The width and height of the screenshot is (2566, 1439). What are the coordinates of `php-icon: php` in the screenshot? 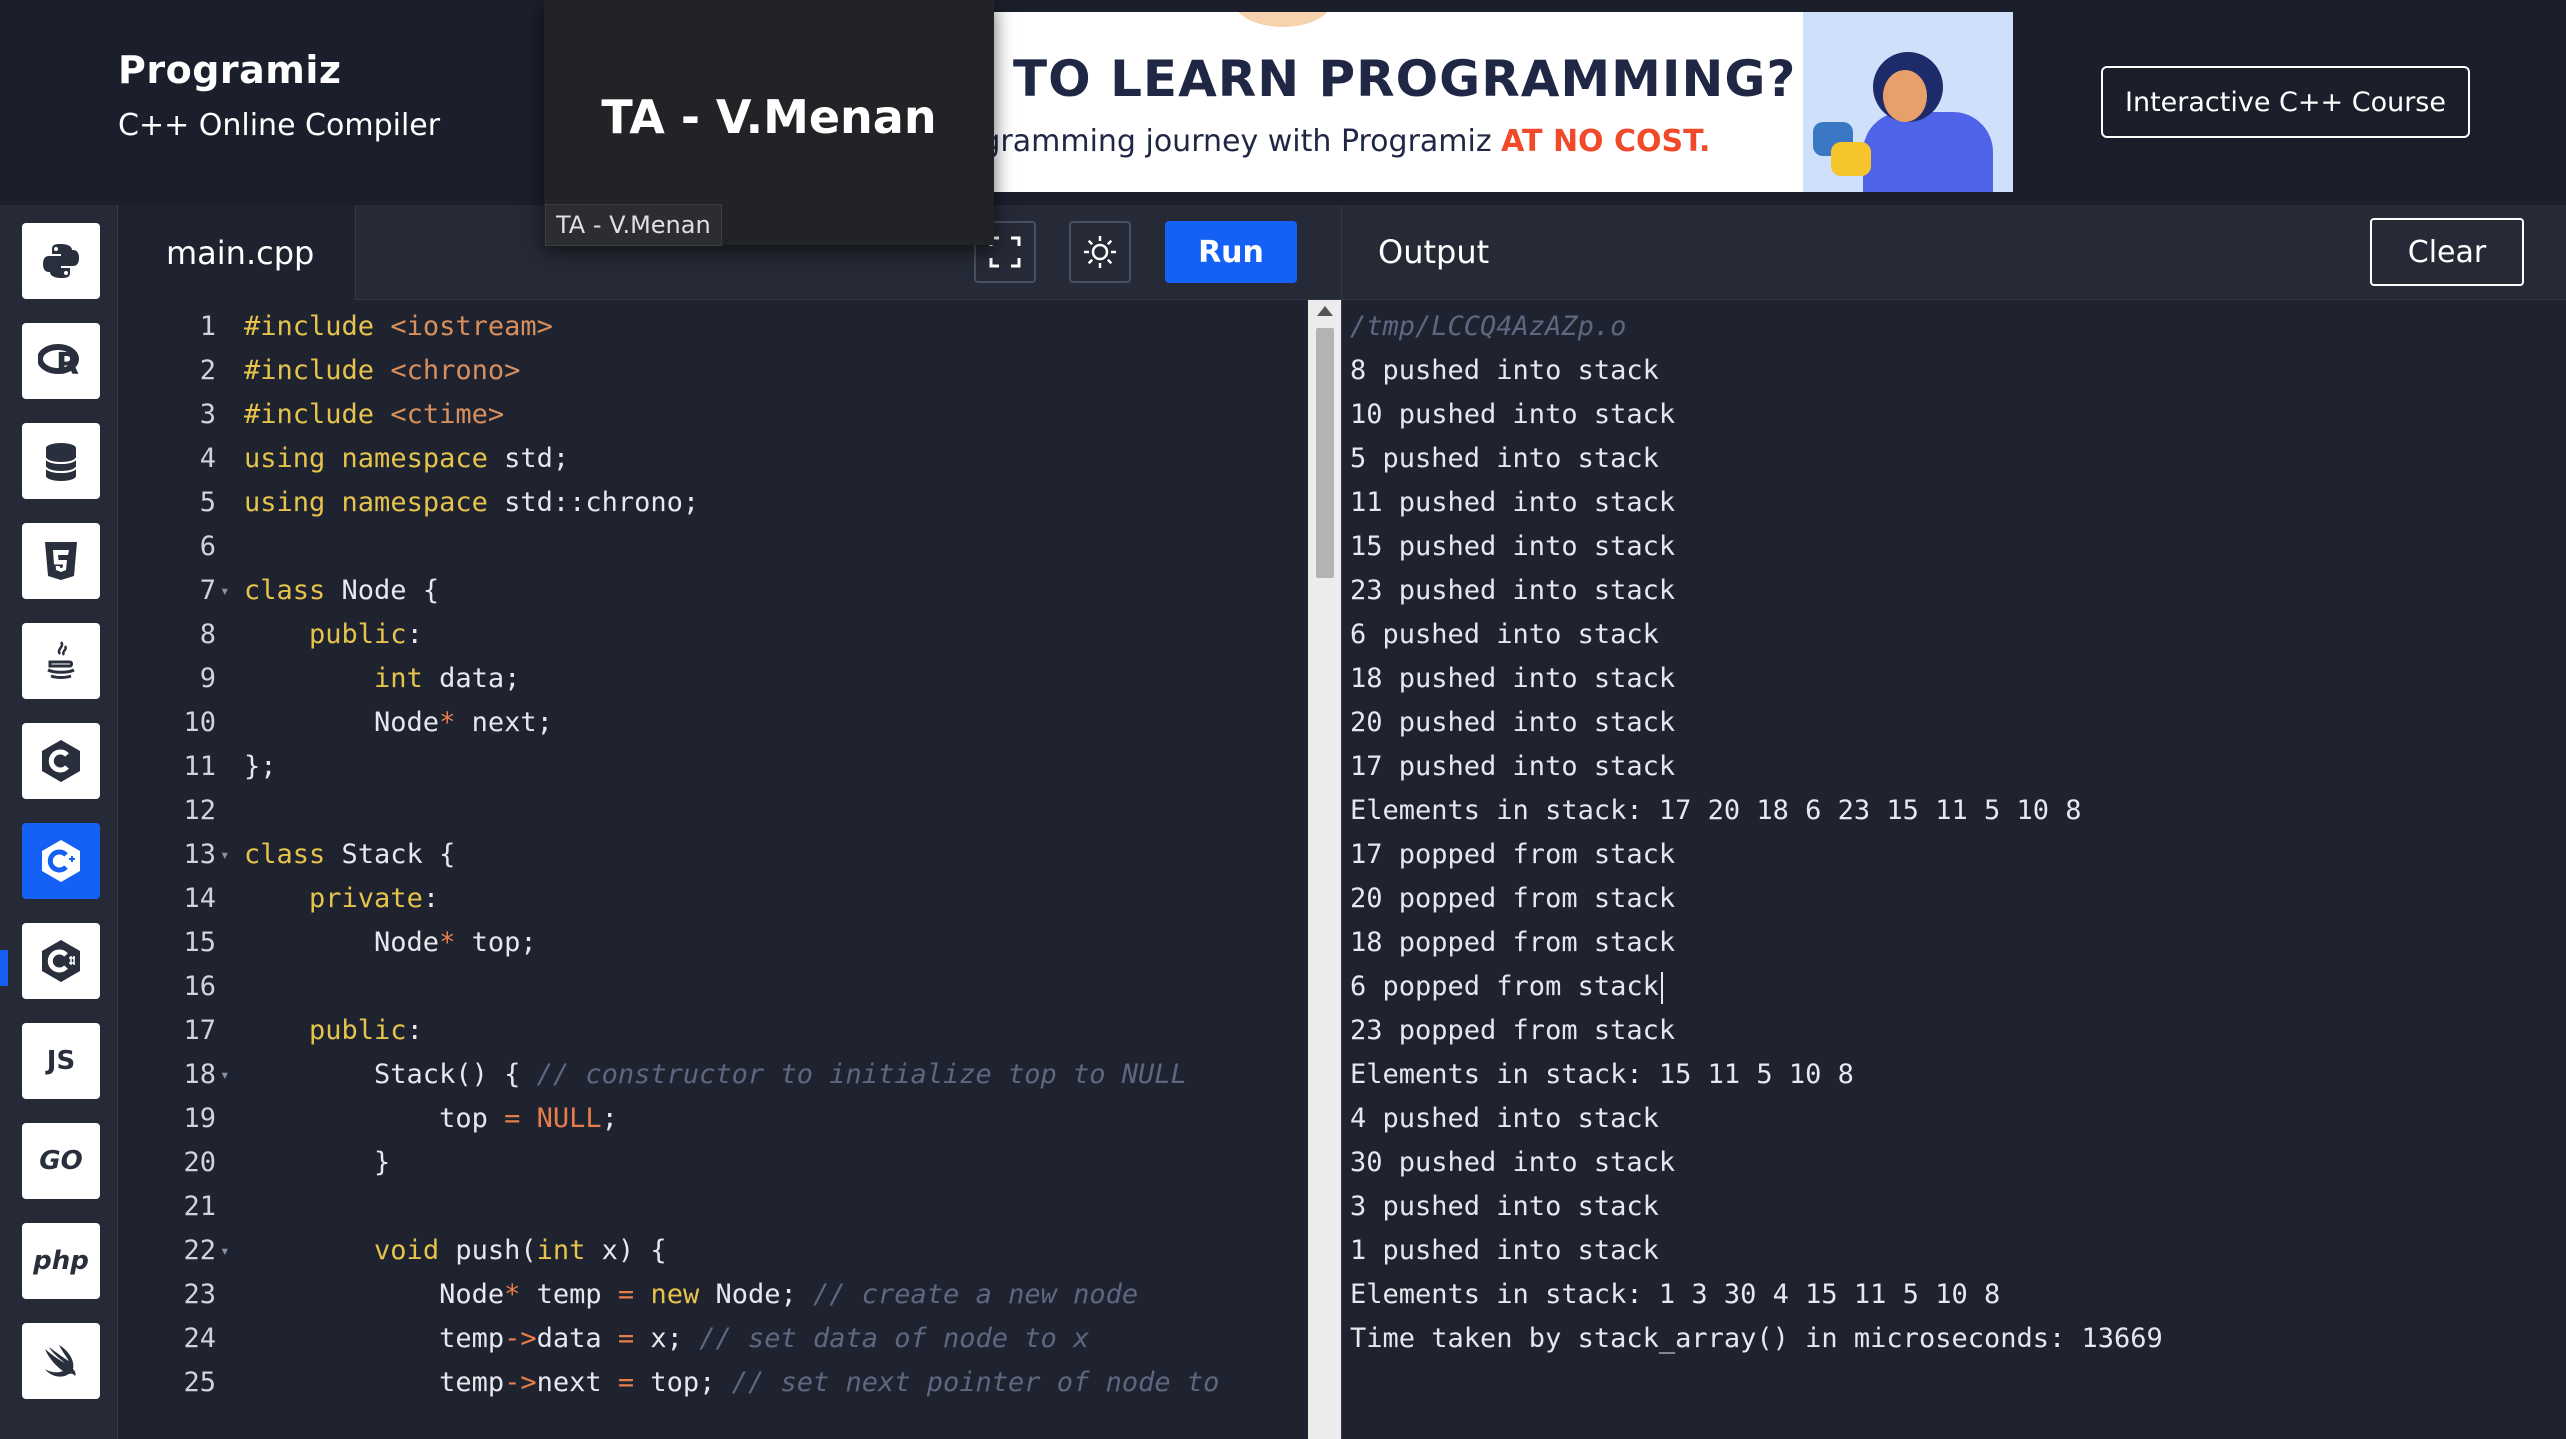 It's located at (61, 1261).